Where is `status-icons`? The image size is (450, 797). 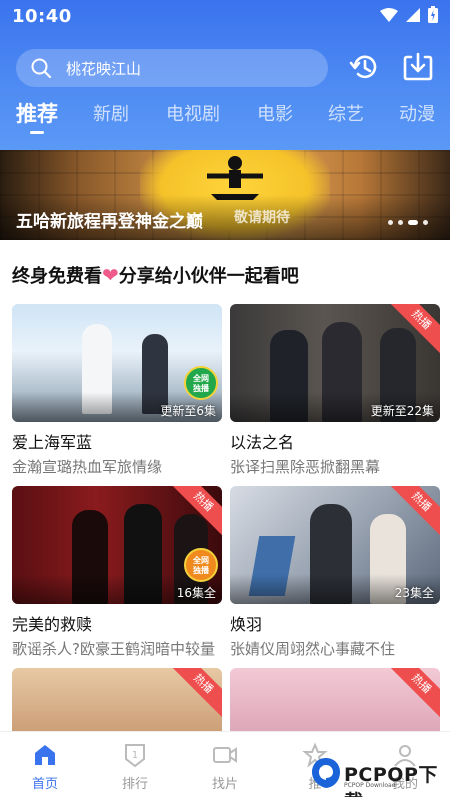
status-icons is located at coordinates (409, 14).